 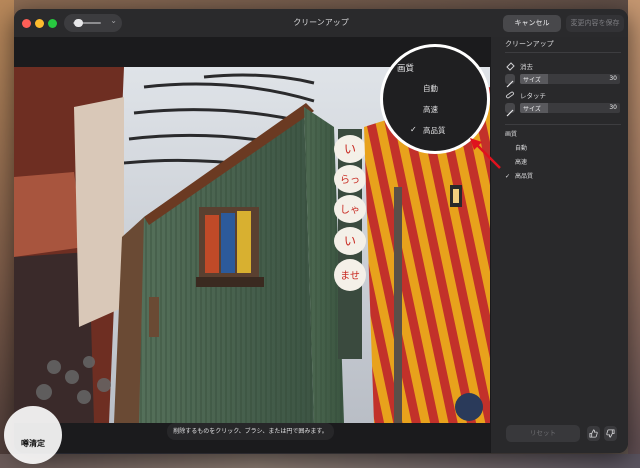 I want to click on callout-option-high: ✓ 高品質, so click(x=428, y=130).